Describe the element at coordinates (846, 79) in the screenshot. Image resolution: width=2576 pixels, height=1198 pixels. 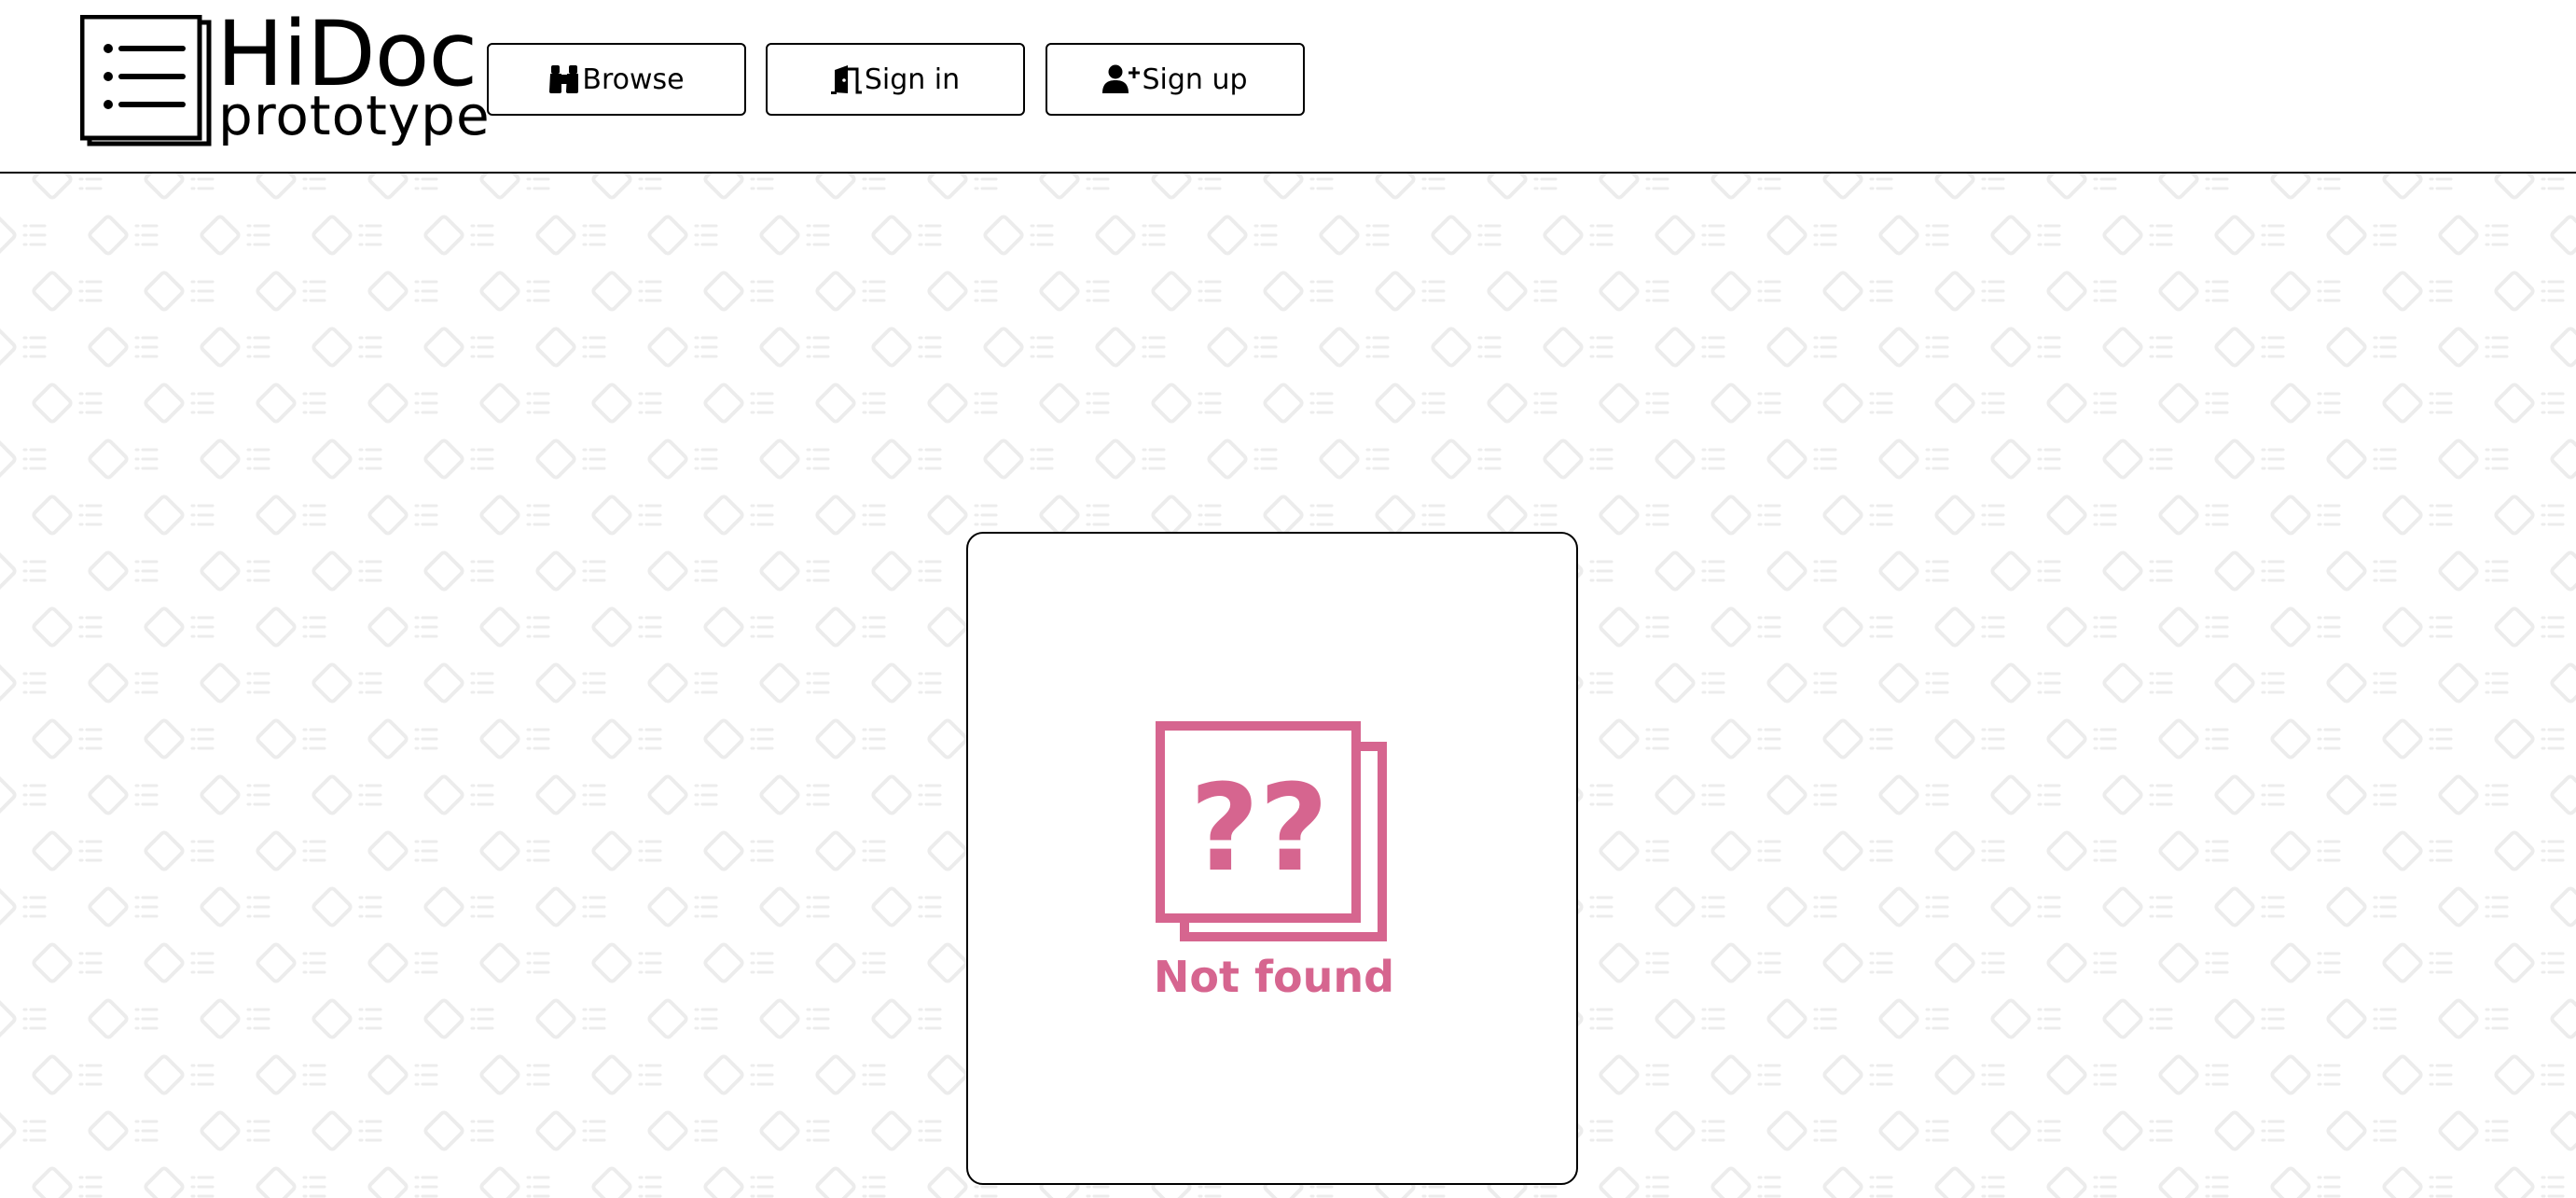
I see `door-enter-icon` at that location.